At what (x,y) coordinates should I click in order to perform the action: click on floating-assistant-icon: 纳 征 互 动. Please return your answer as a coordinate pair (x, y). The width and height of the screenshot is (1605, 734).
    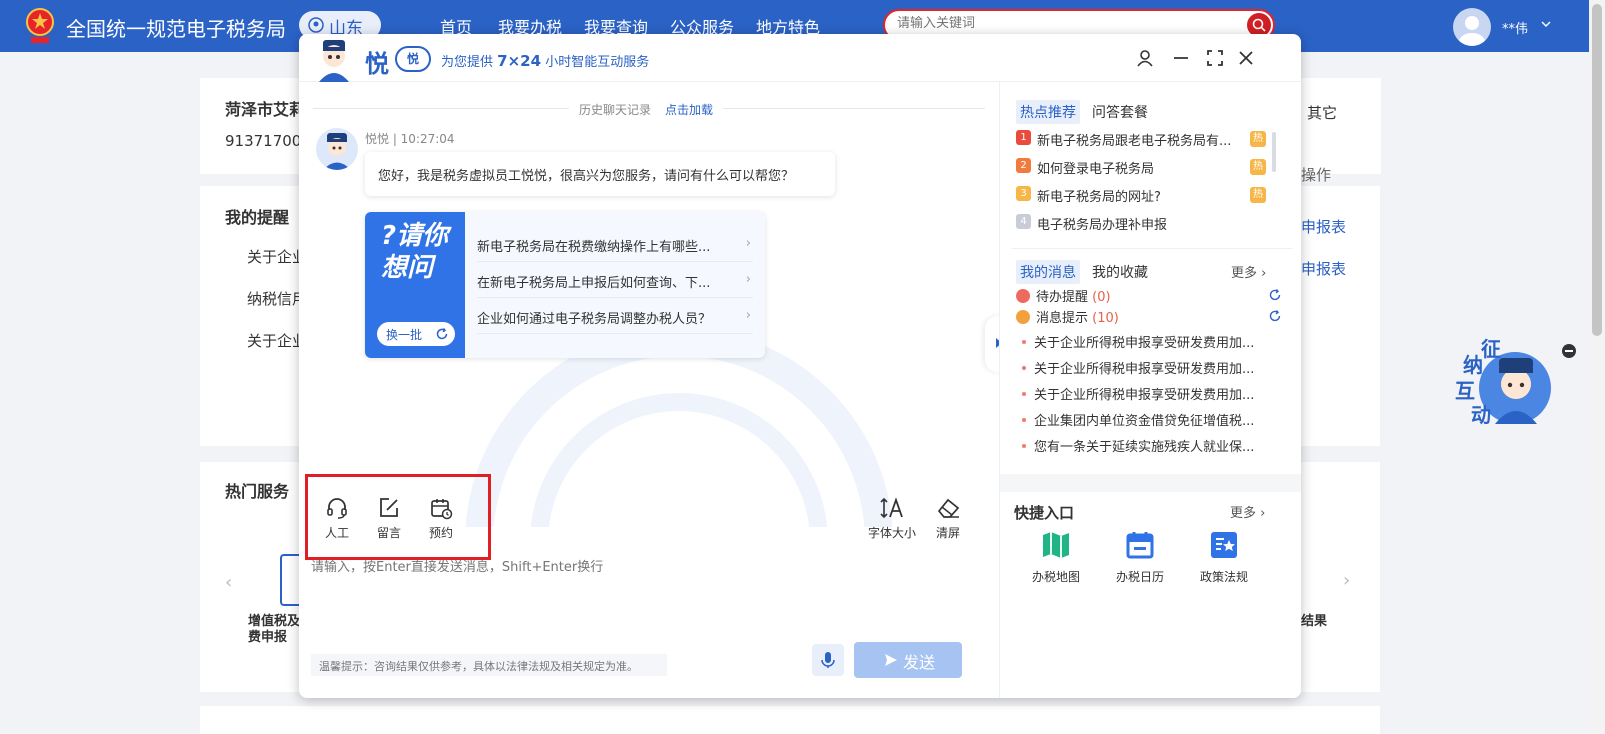
    Looking at the image, I should click on (1510, 388).